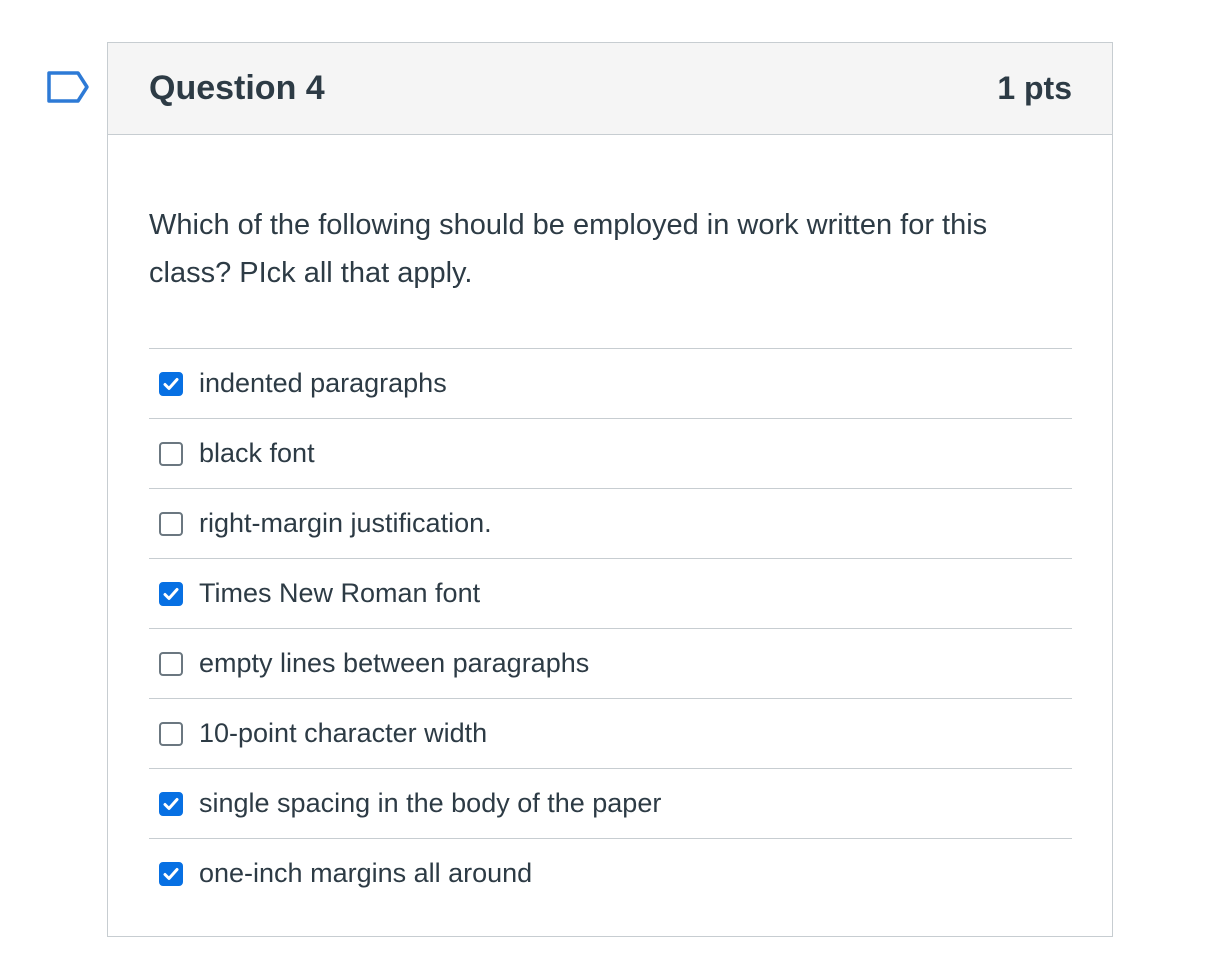 This screenshot has height=978, width=1214. Describe the element at coordinates (1034, 88) in the screenshot. I see `question-points: 1 pts` at that location.